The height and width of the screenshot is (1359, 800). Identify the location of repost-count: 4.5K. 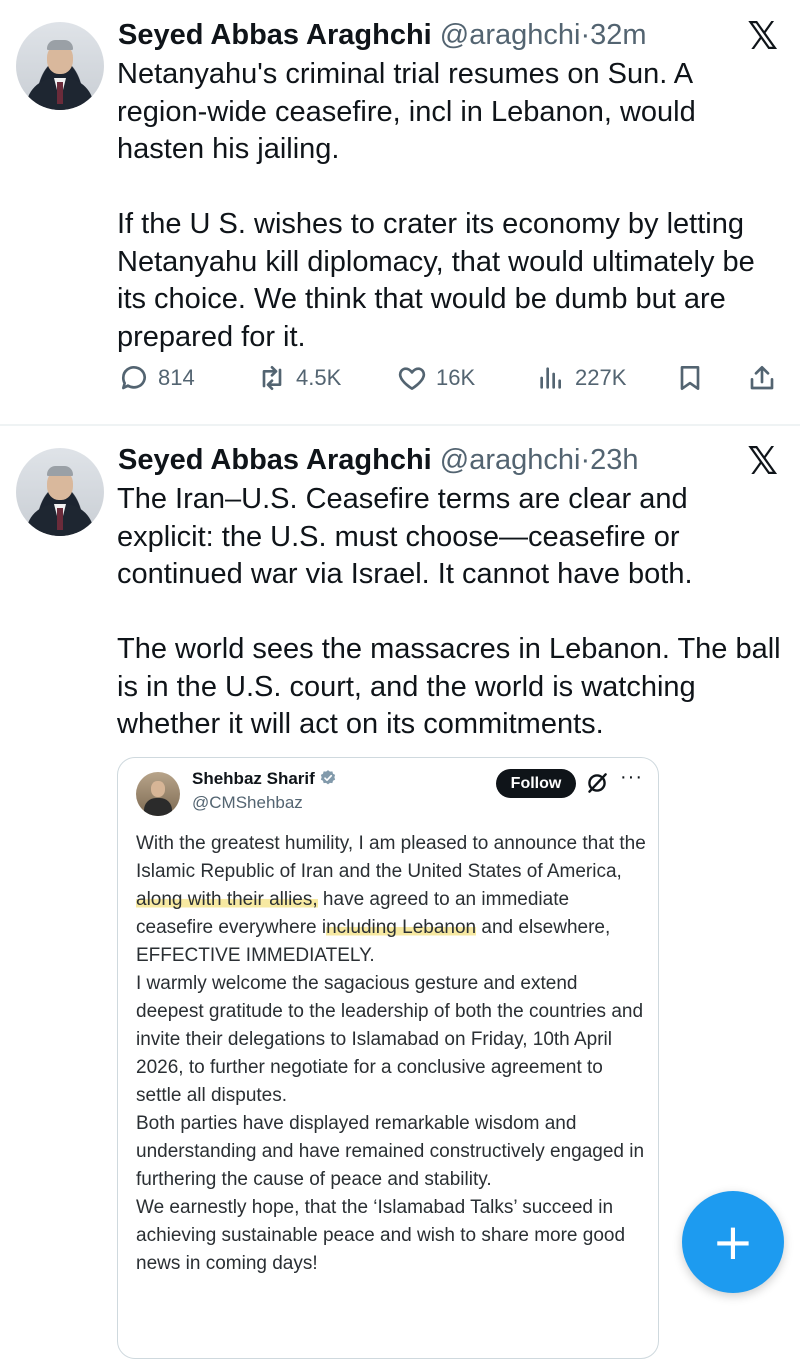
(319, 377).